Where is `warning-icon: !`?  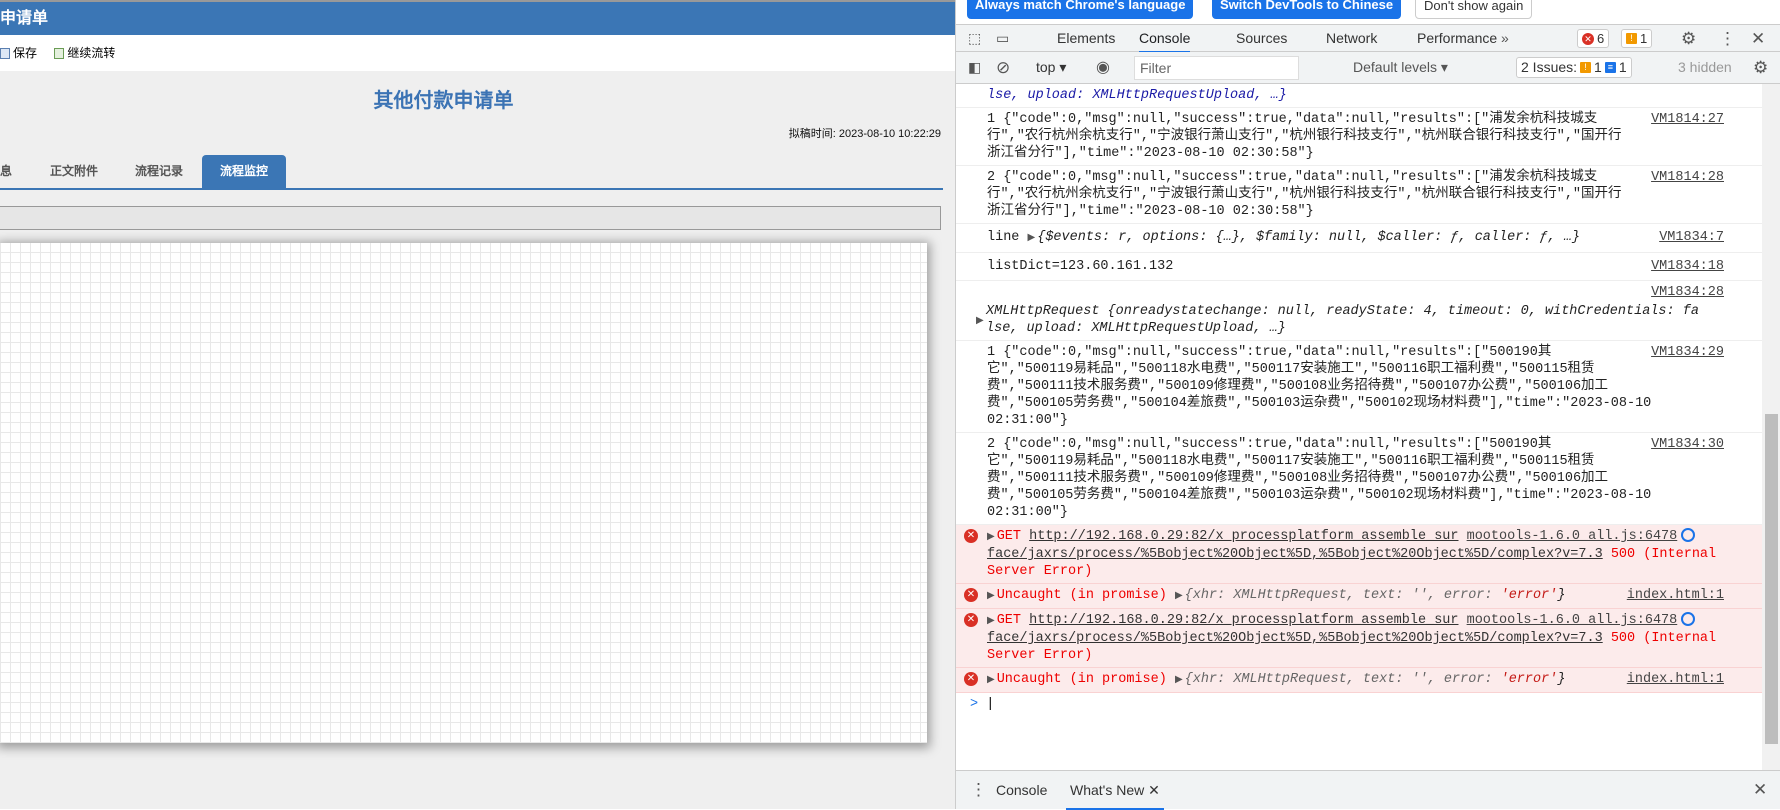
warning-icon: ! is located at coordinates (1586, 67).